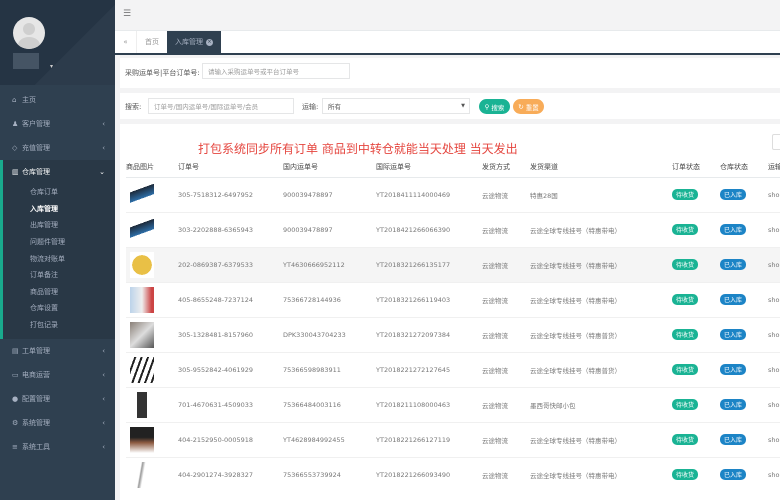  Describe the element at coordinates (189, 42) in the screenshot. I see `tab-label: 入库管理` at that location.